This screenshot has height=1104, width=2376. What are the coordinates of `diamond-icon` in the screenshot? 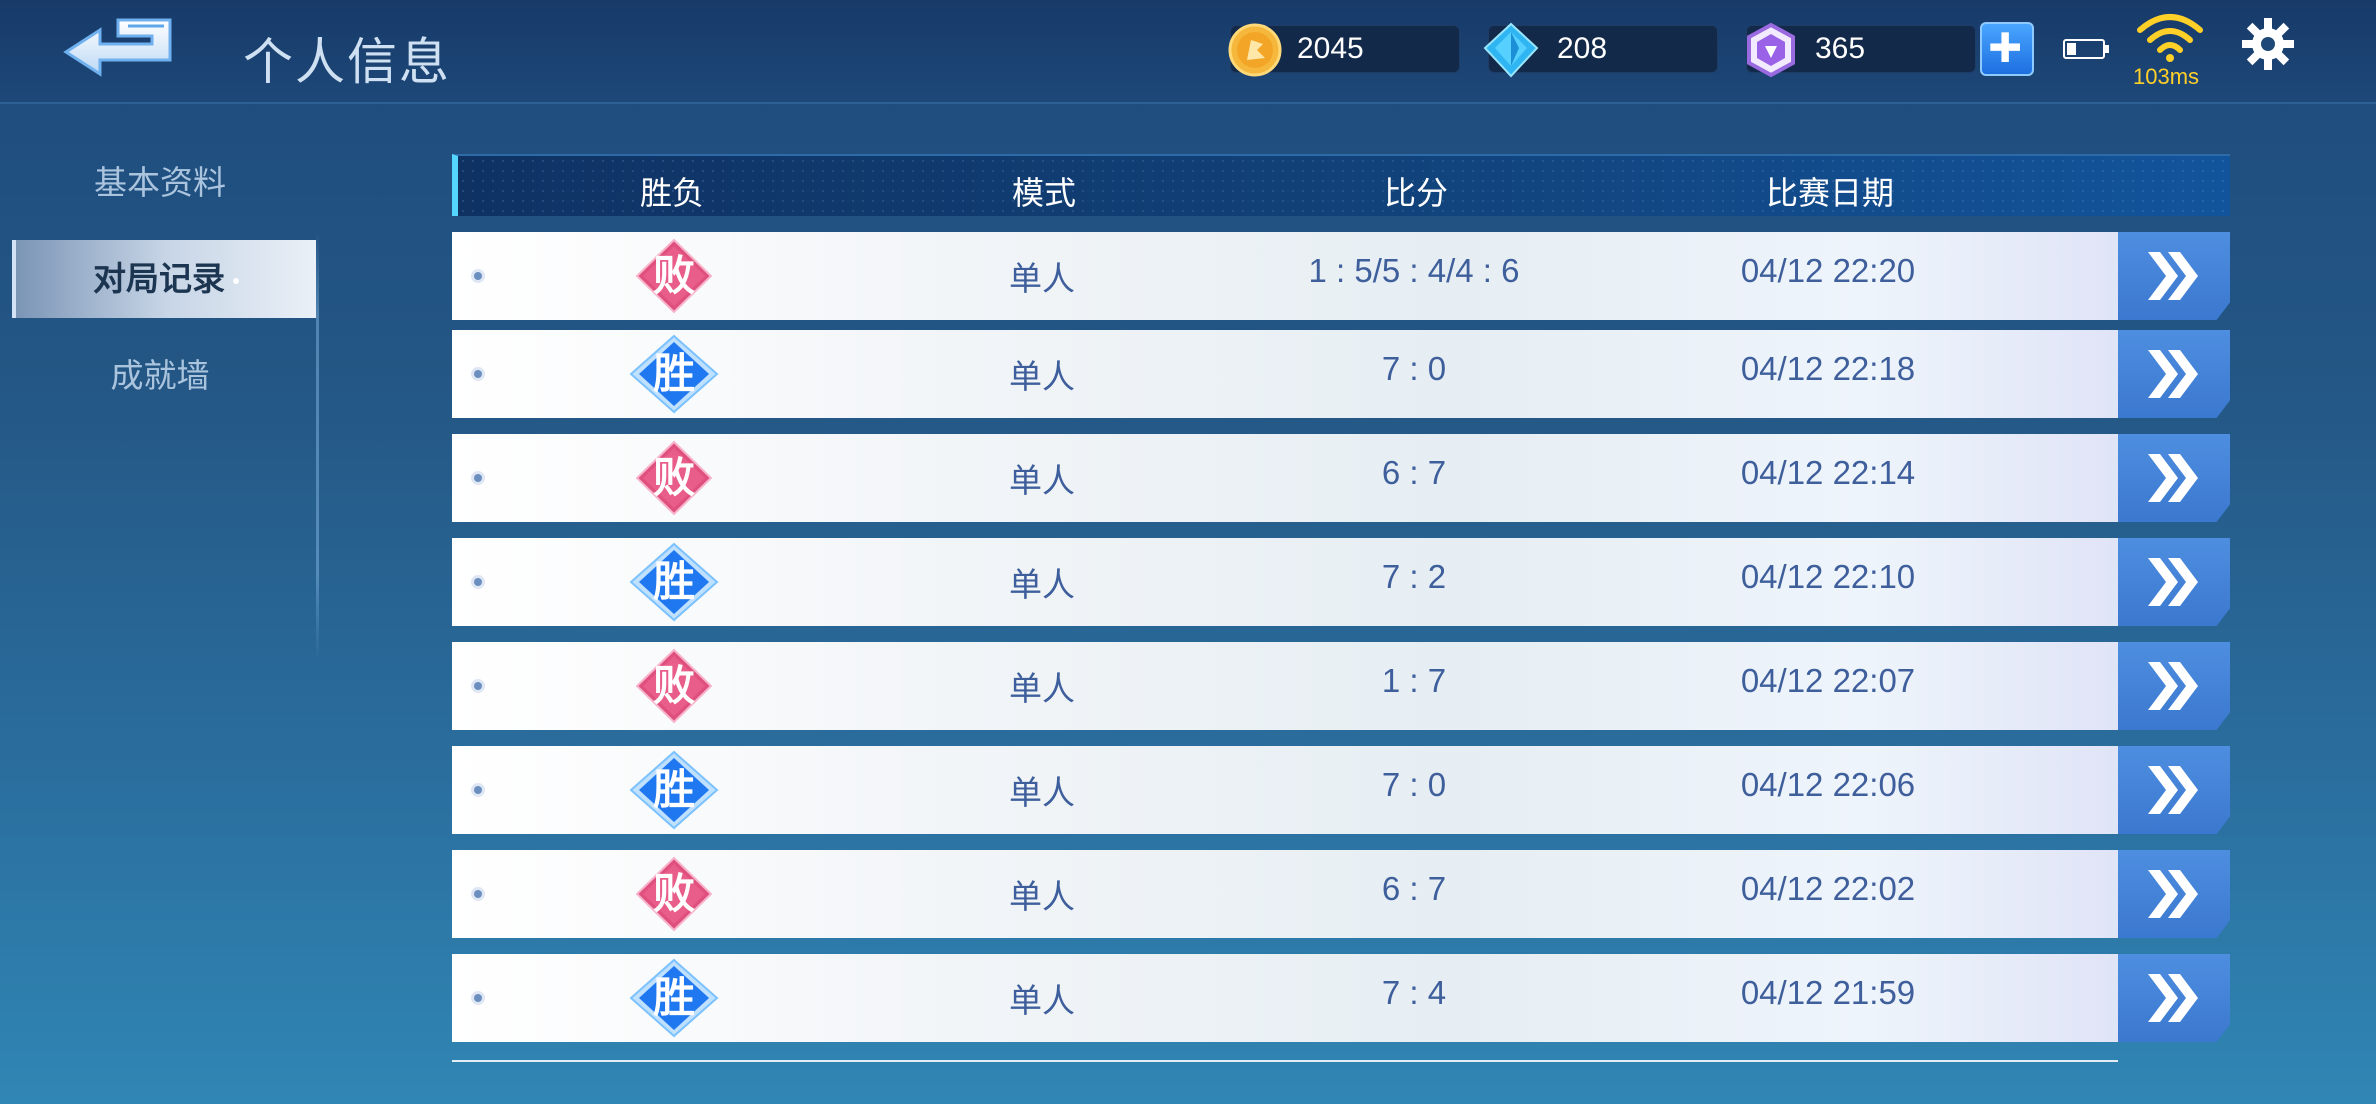 It's located at (1511, 50).